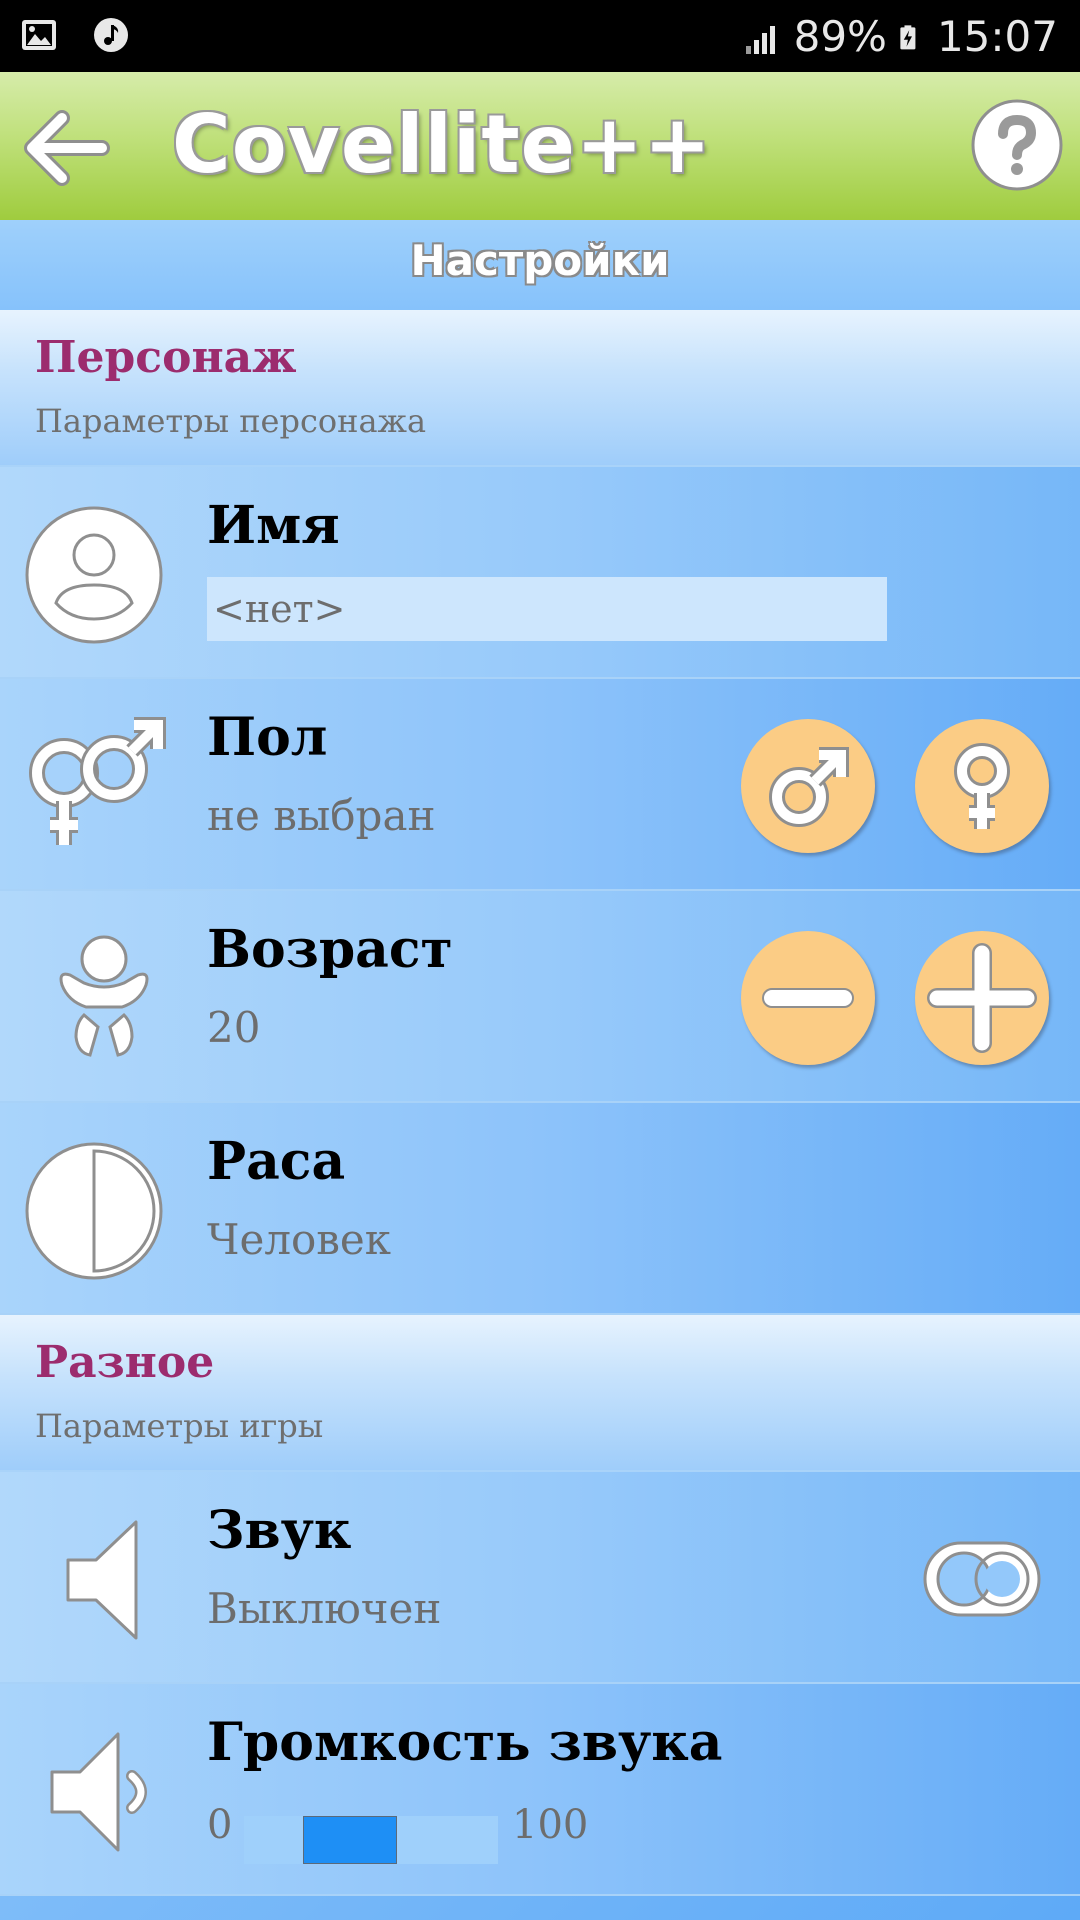 This screenshot has width=1080, height=1920. I want to click on sound-value: Выключен, so click(324, 1608).